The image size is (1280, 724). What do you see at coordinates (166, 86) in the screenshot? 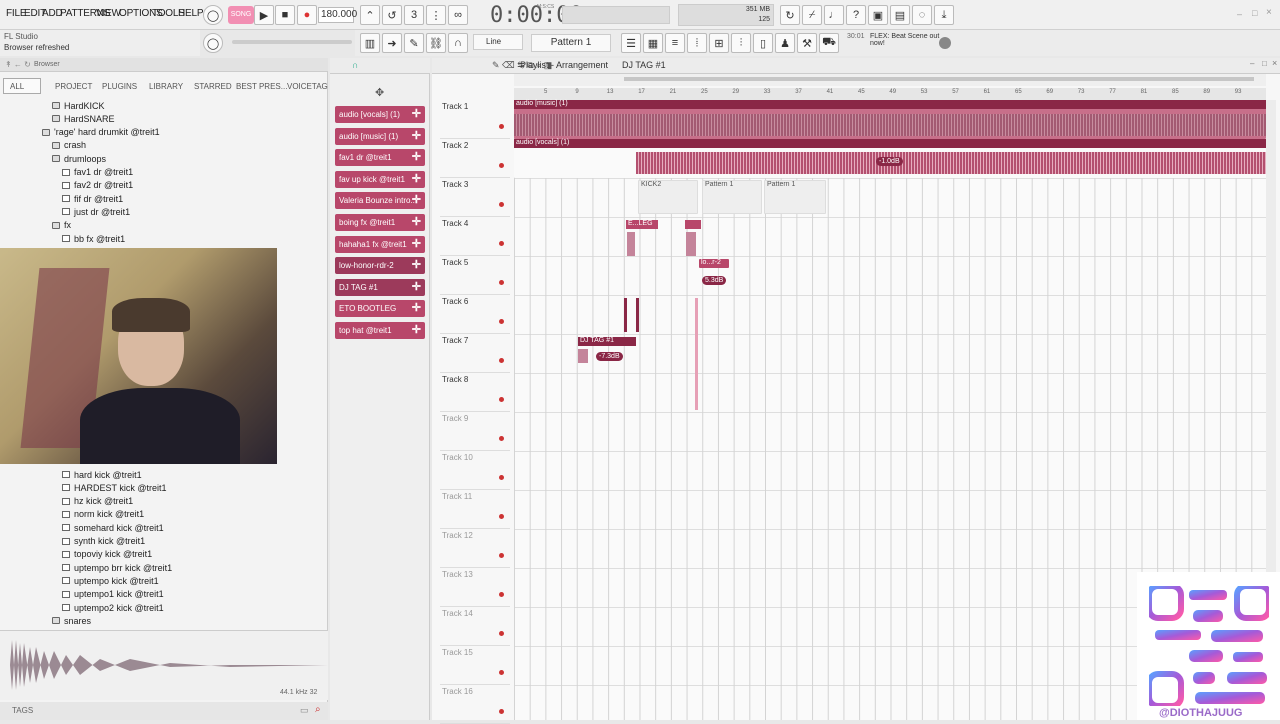
I see `browser-tab-3: LIBRARY` at bounding box center [166, 86].